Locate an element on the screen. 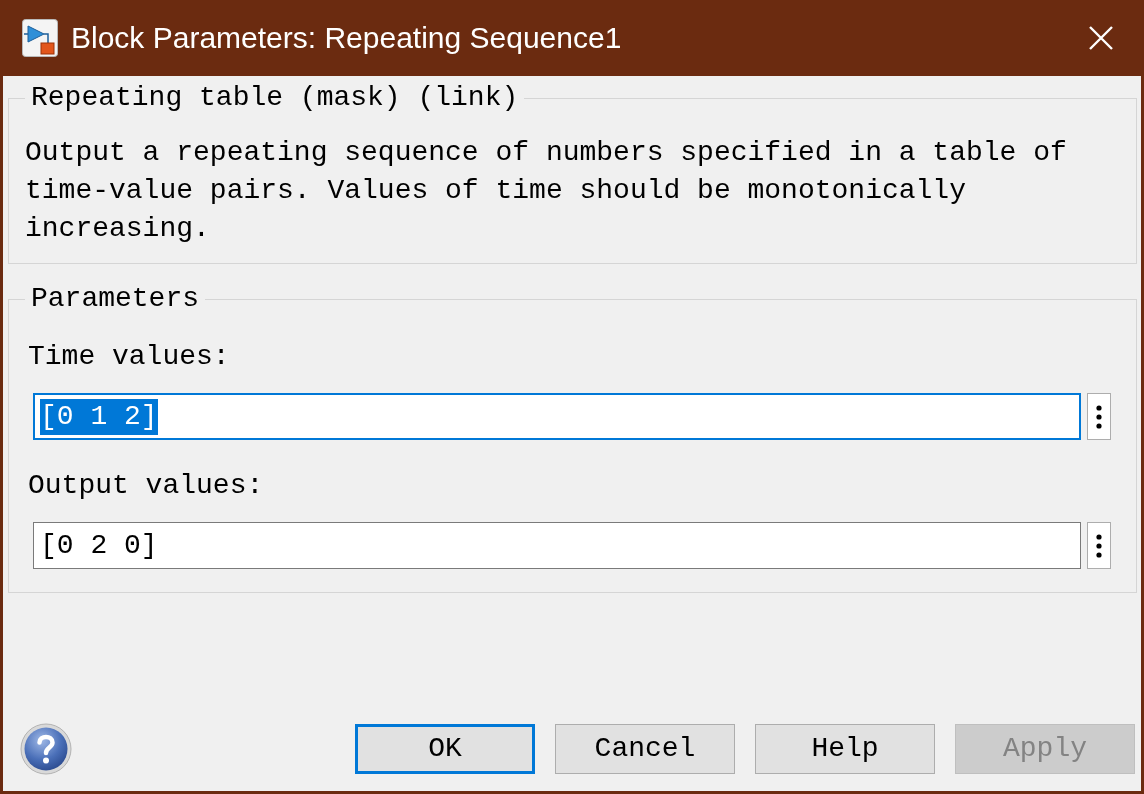 Image resolution: width=1144 pixels, height=794 pixels. dialog-button: OK is located at coordinates (445, 749).